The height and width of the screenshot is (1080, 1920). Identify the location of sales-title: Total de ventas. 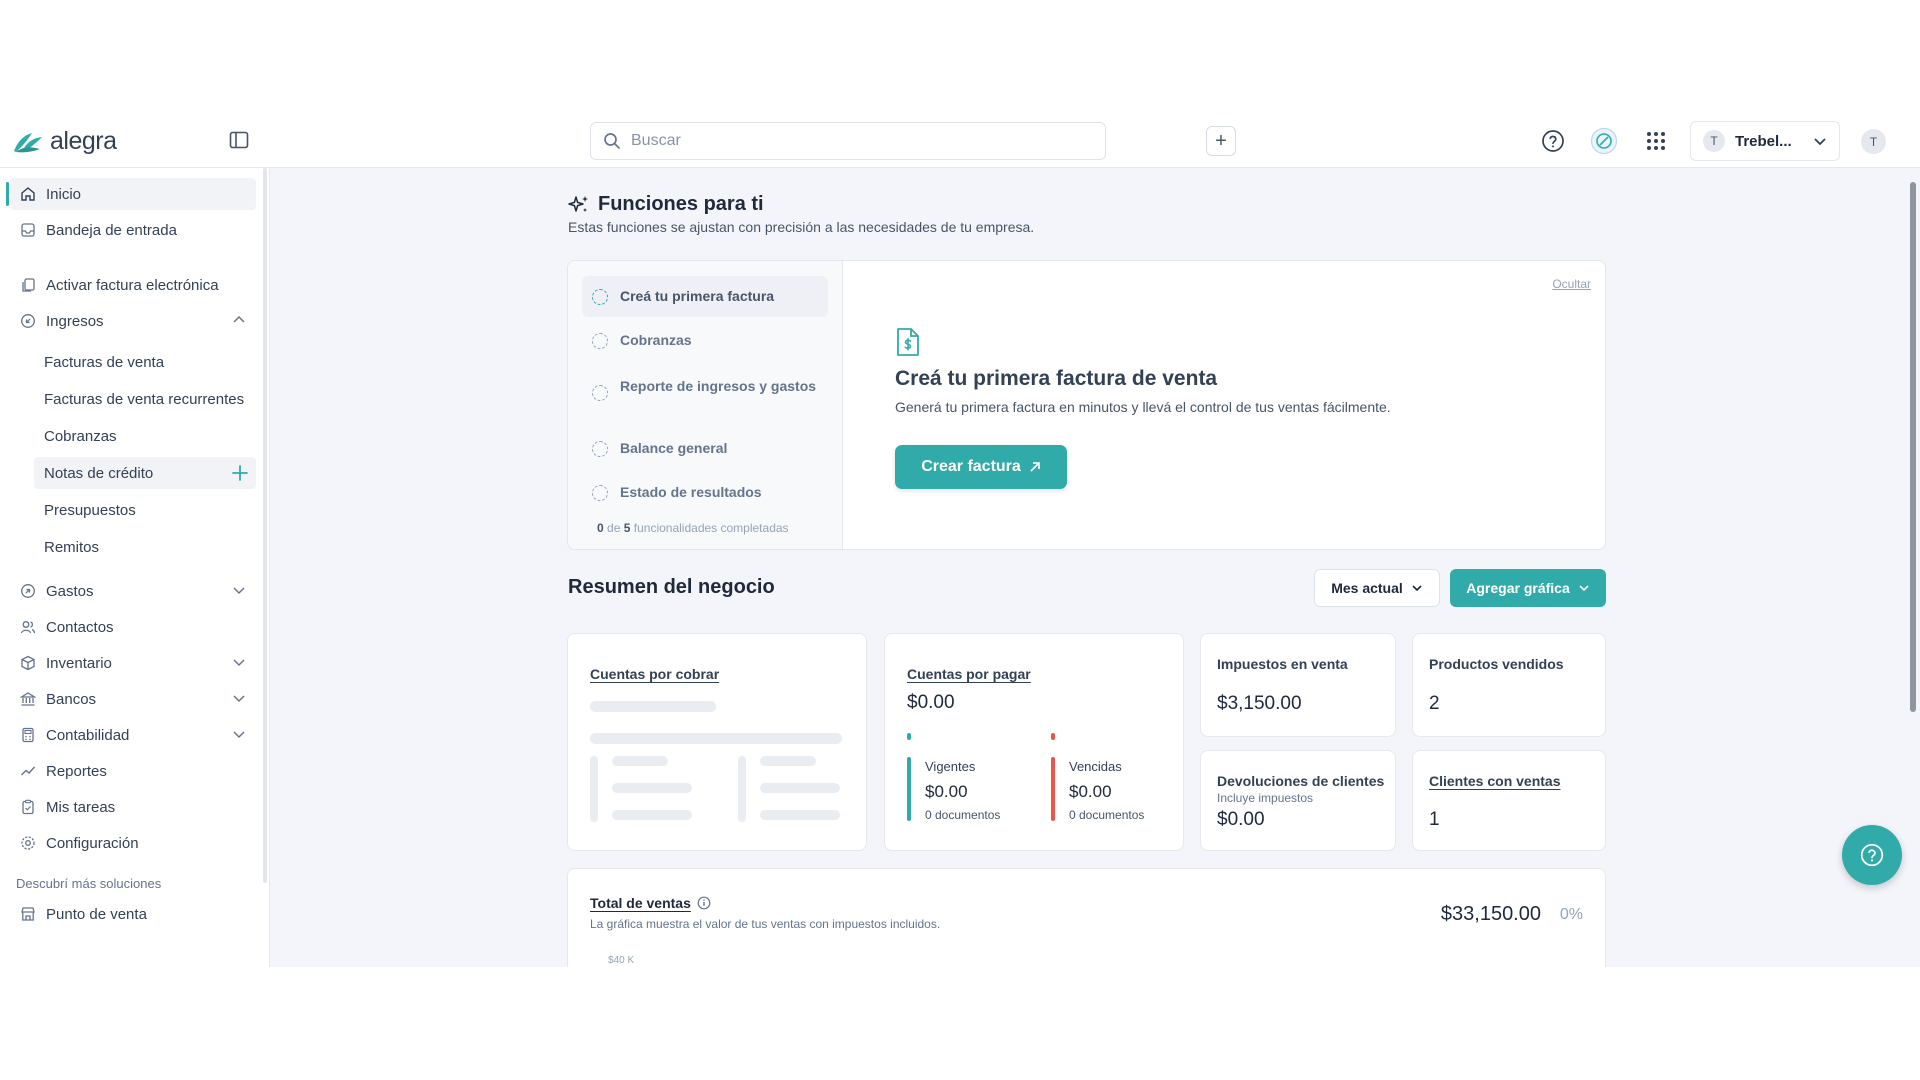
(640, 903).